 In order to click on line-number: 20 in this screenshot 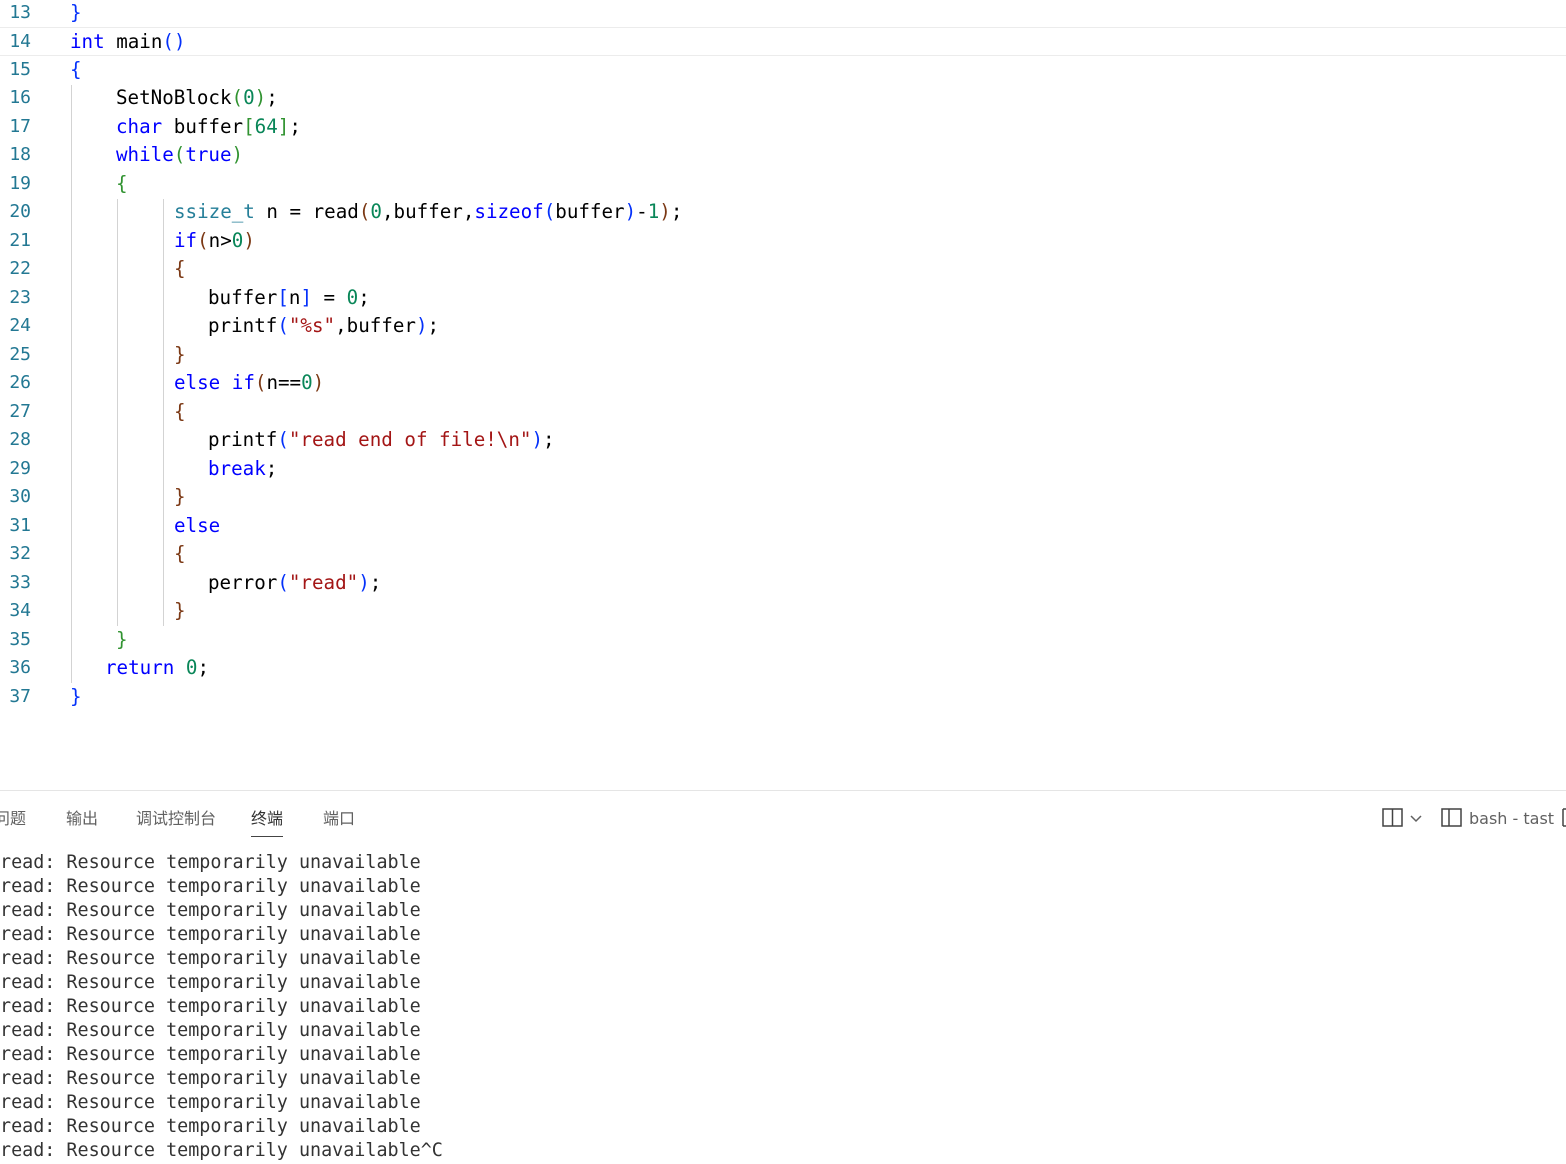, I will do `click(20, 211)`.